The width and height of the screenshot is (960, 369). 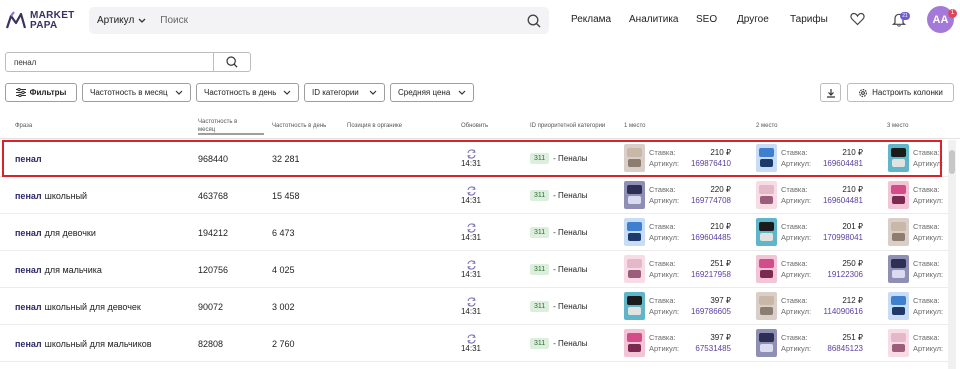 What do you see at coordinates (662, 263) in the screenshot?
I see `bid-label: Ставка:` at bounding box center [662, 263].